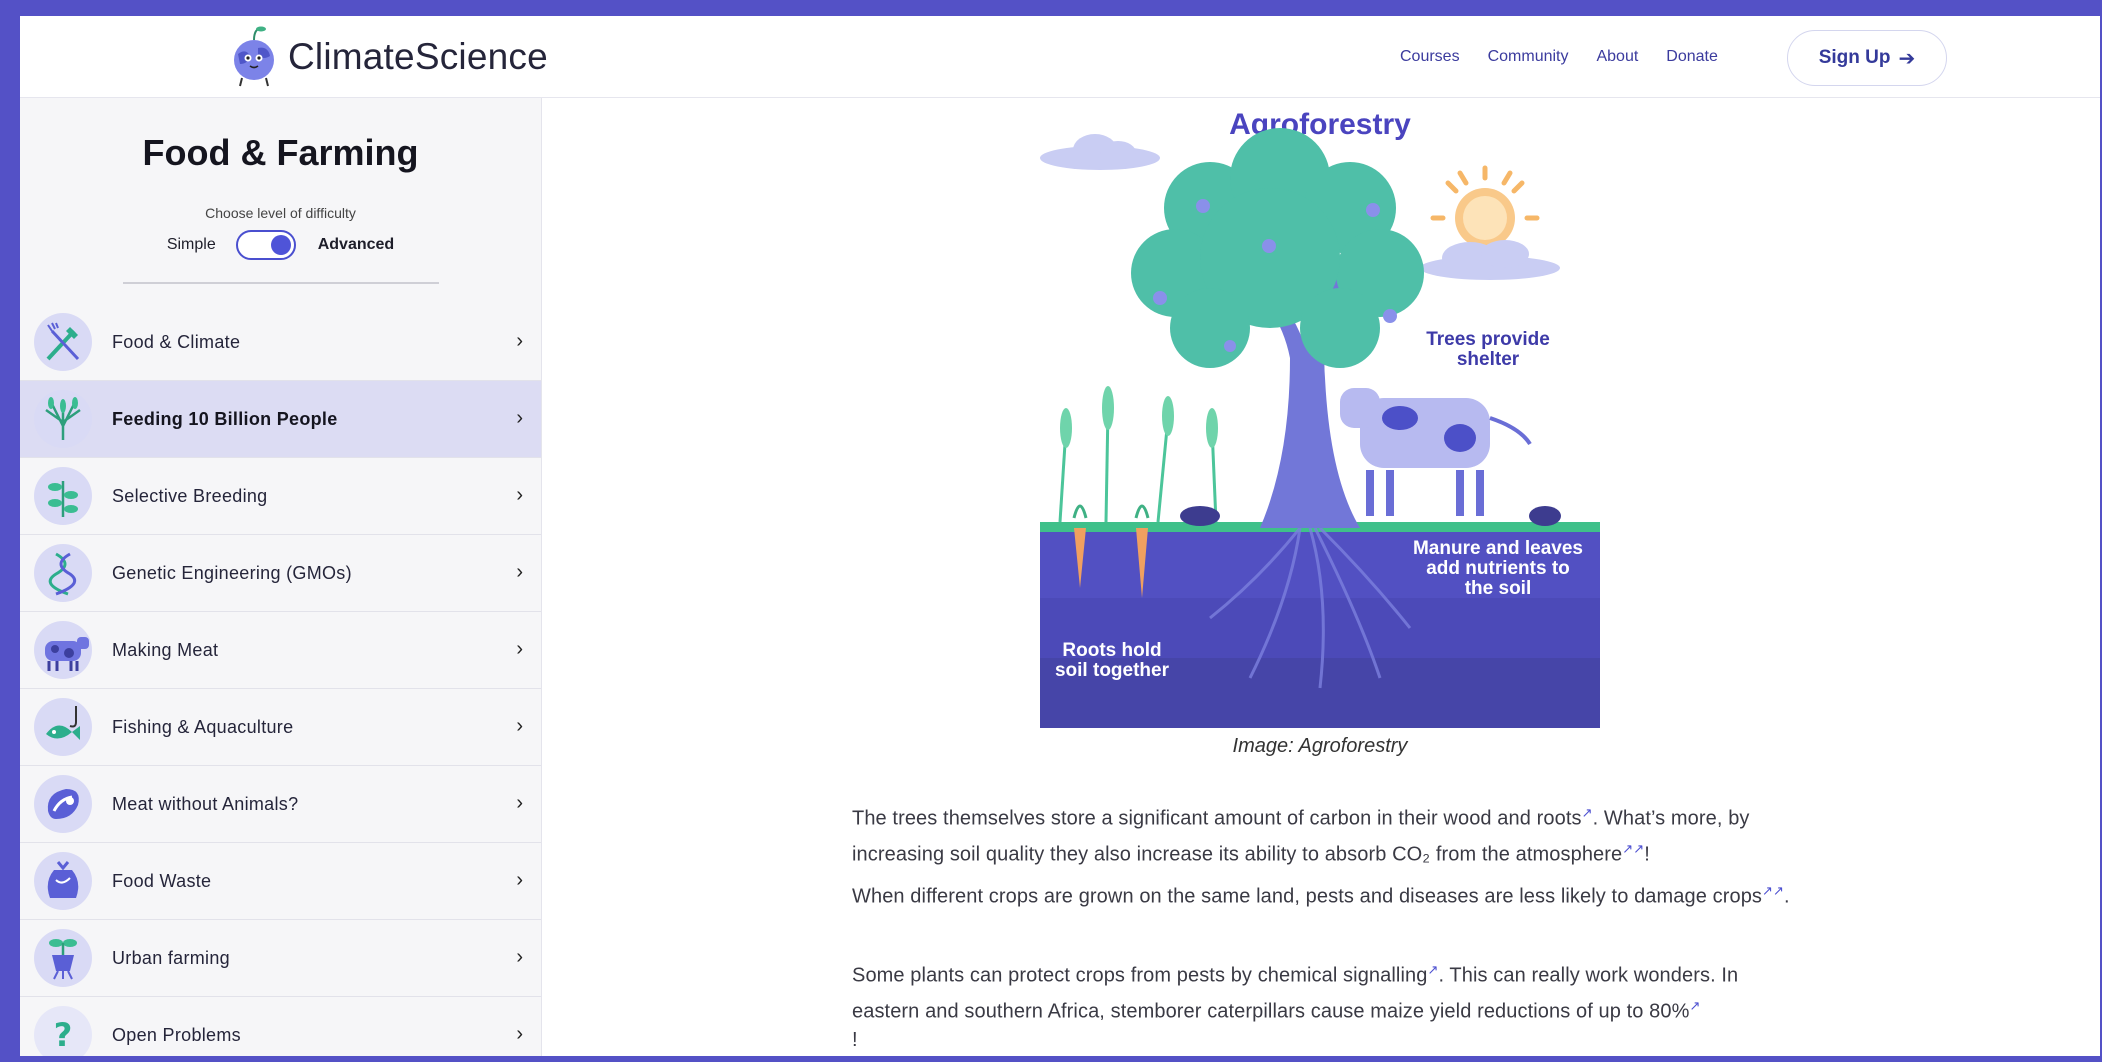 The image size is (2102, 1062). What do you see at coordinates (165, 649) in the screenshot?
I see `sidebar-item-label: Making Meat` at bounding box center [165, 649].